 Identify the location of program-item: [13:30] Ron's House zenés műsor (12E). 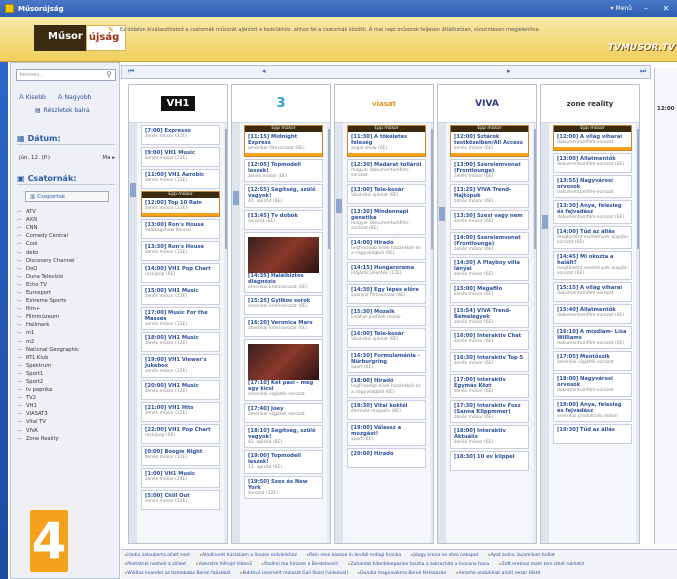
(180, 250).